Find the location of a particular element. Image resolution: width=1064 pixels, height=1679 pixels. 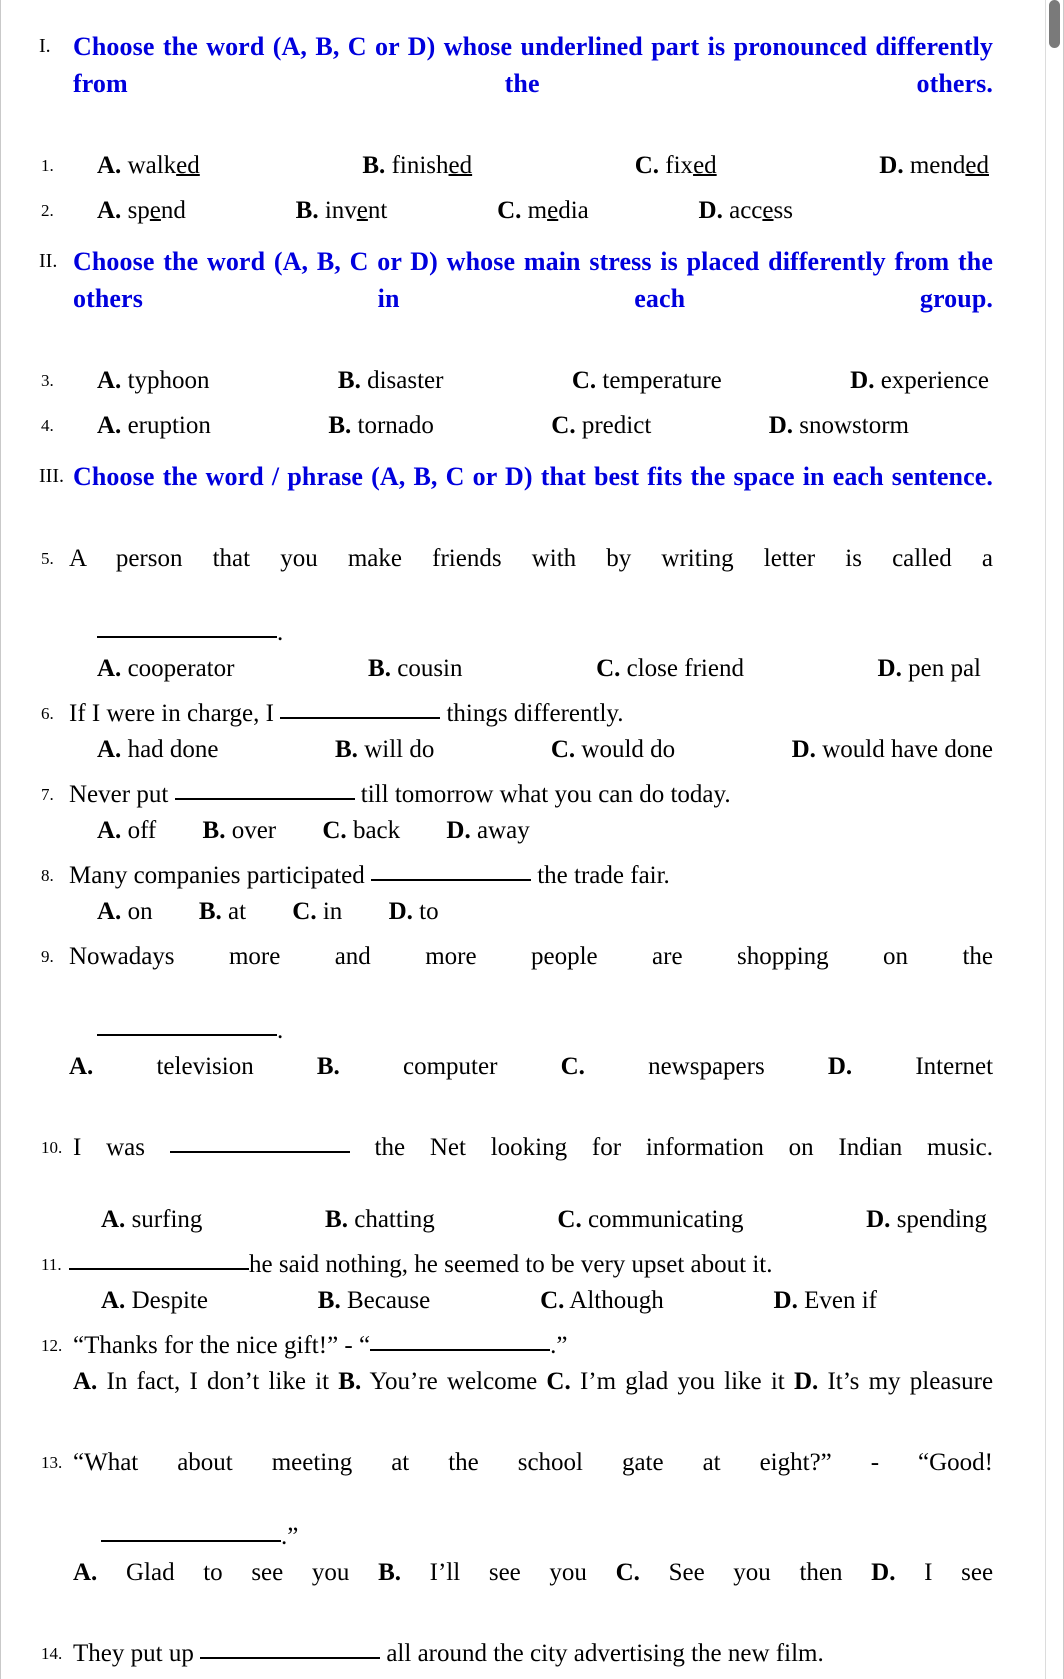

question-9-blank-row: . is located at coordinates (531, 1031).